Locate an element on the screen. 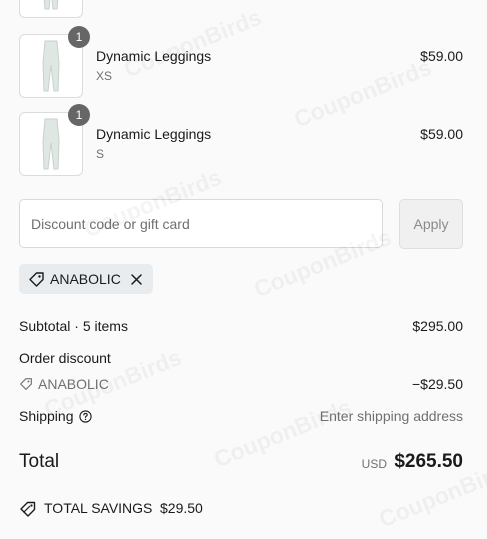 The width and height of the screenshot is (487, 539). item-variant: S is located at coordinates (100, 154).